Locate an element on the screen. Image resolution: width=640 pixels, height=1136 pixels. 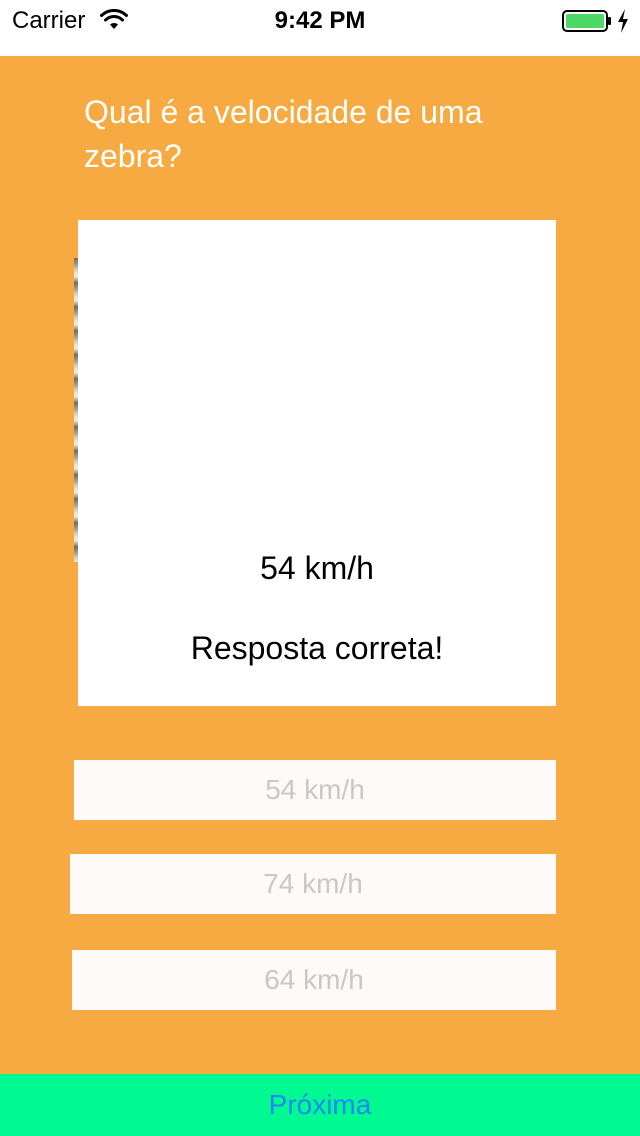
option-button-1: 54 km/h is located at coordinates (315, 790).